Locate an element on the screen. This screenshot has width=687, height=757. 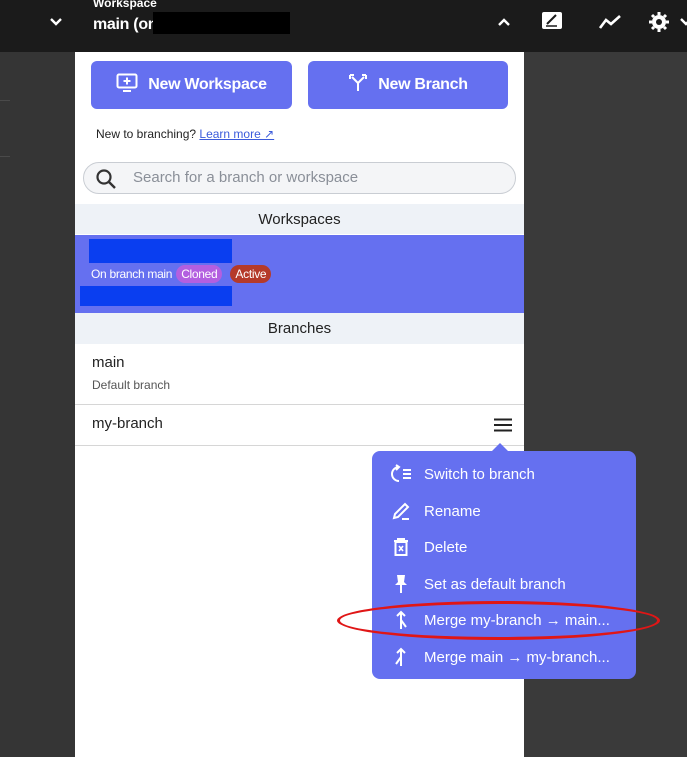
menu-item-delete: Delete is located at coordinates (504, 547).